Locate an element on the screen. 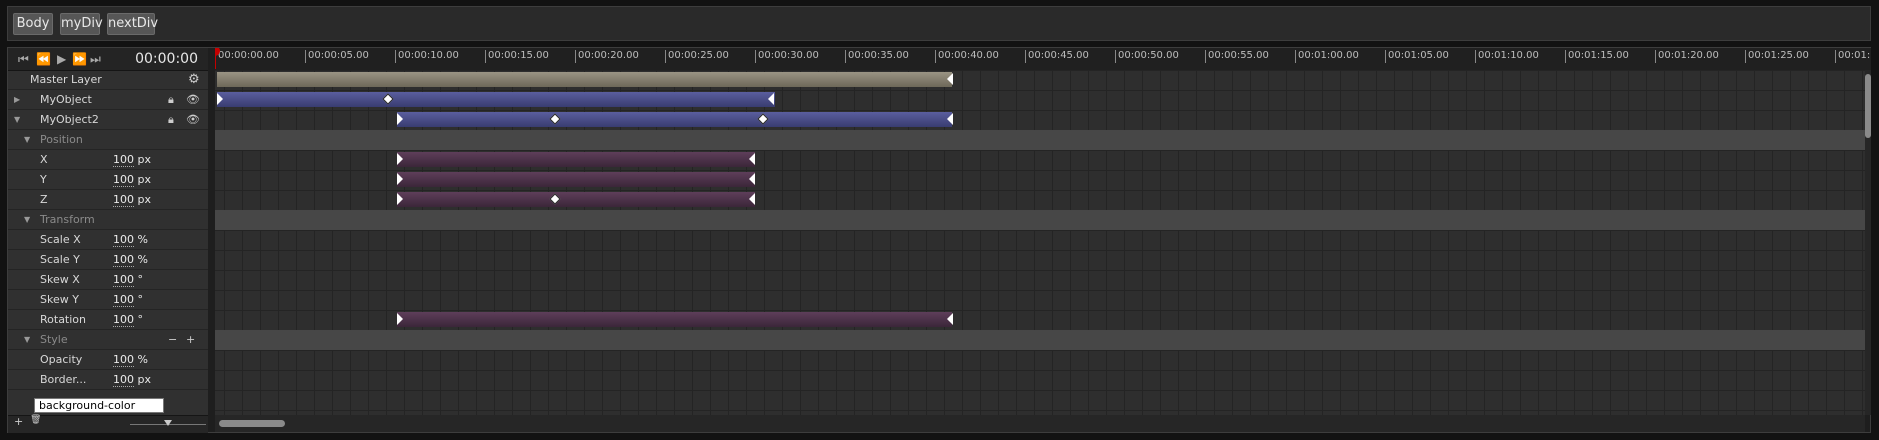 The image size is (1879, 440). group-label-transform: Transform is located at coordinates (67, 219).